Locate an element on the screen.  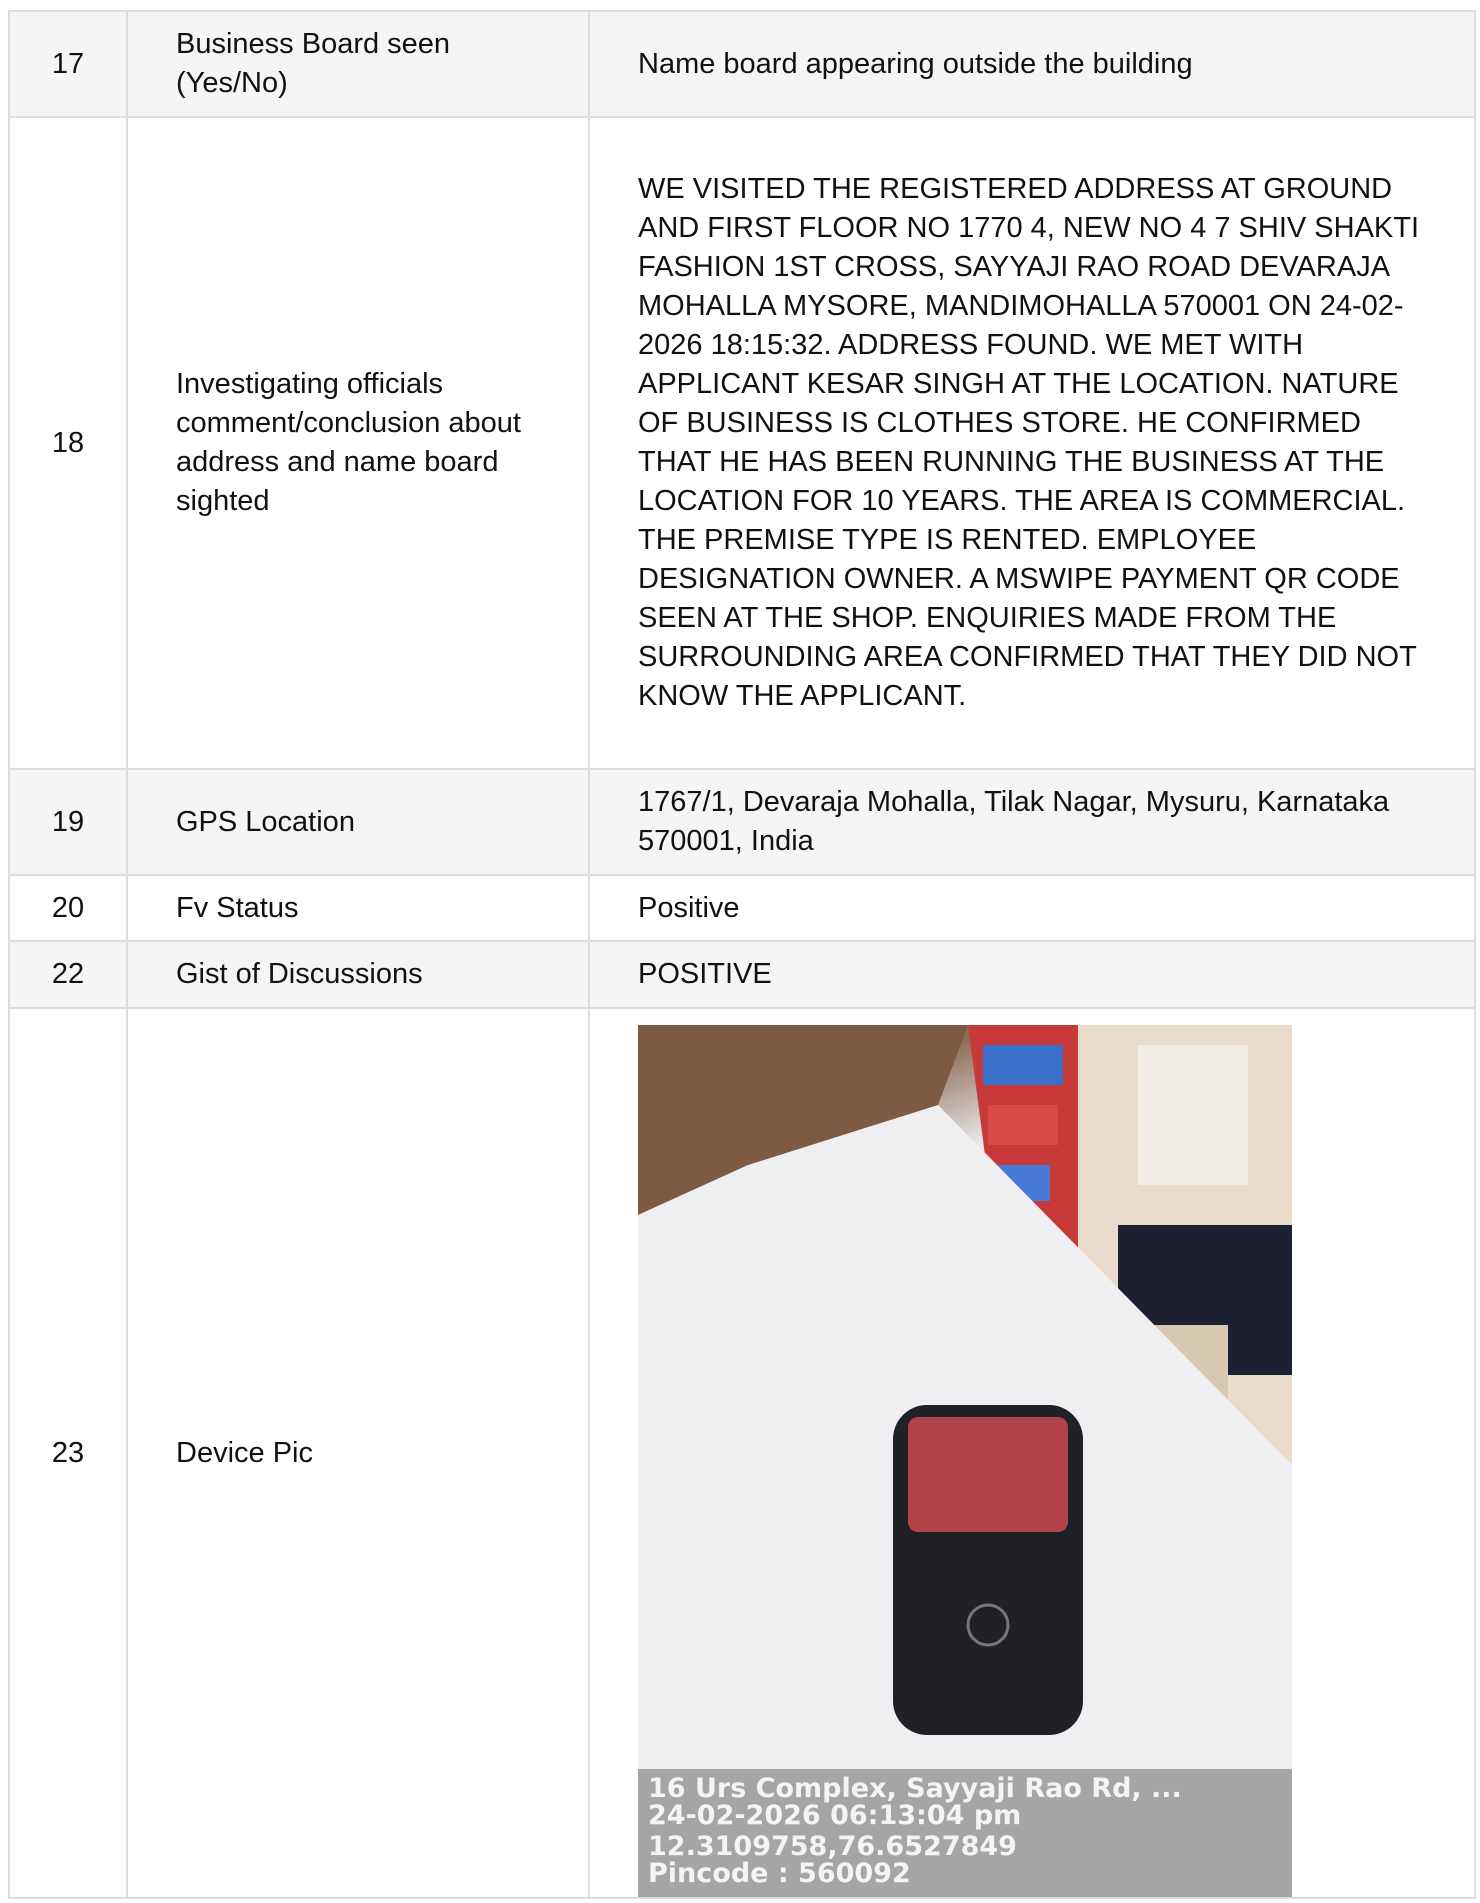
overlay-pincode: Pincode : 560092 is located at coordinates (779, 1873).